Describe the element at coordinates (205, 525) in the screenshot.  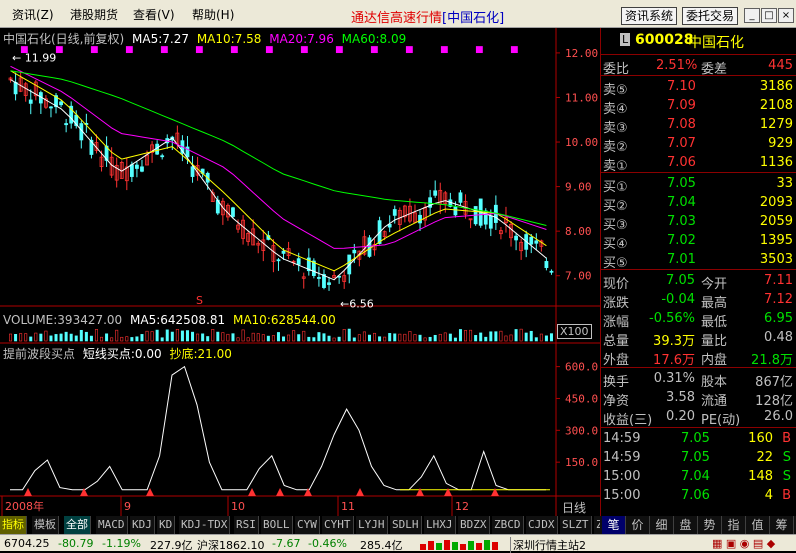
I see `indicator-tab: KDJ-TDX` at that location.